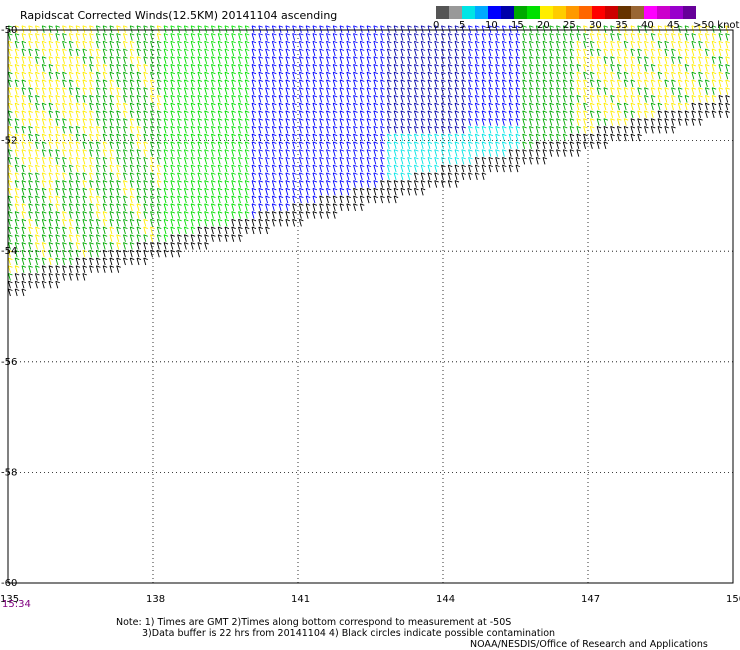  What do you see at coordinates (9, 583) in the screenshot?
I see `latitude-tick-label: -60` at bounding box center [9, 583].